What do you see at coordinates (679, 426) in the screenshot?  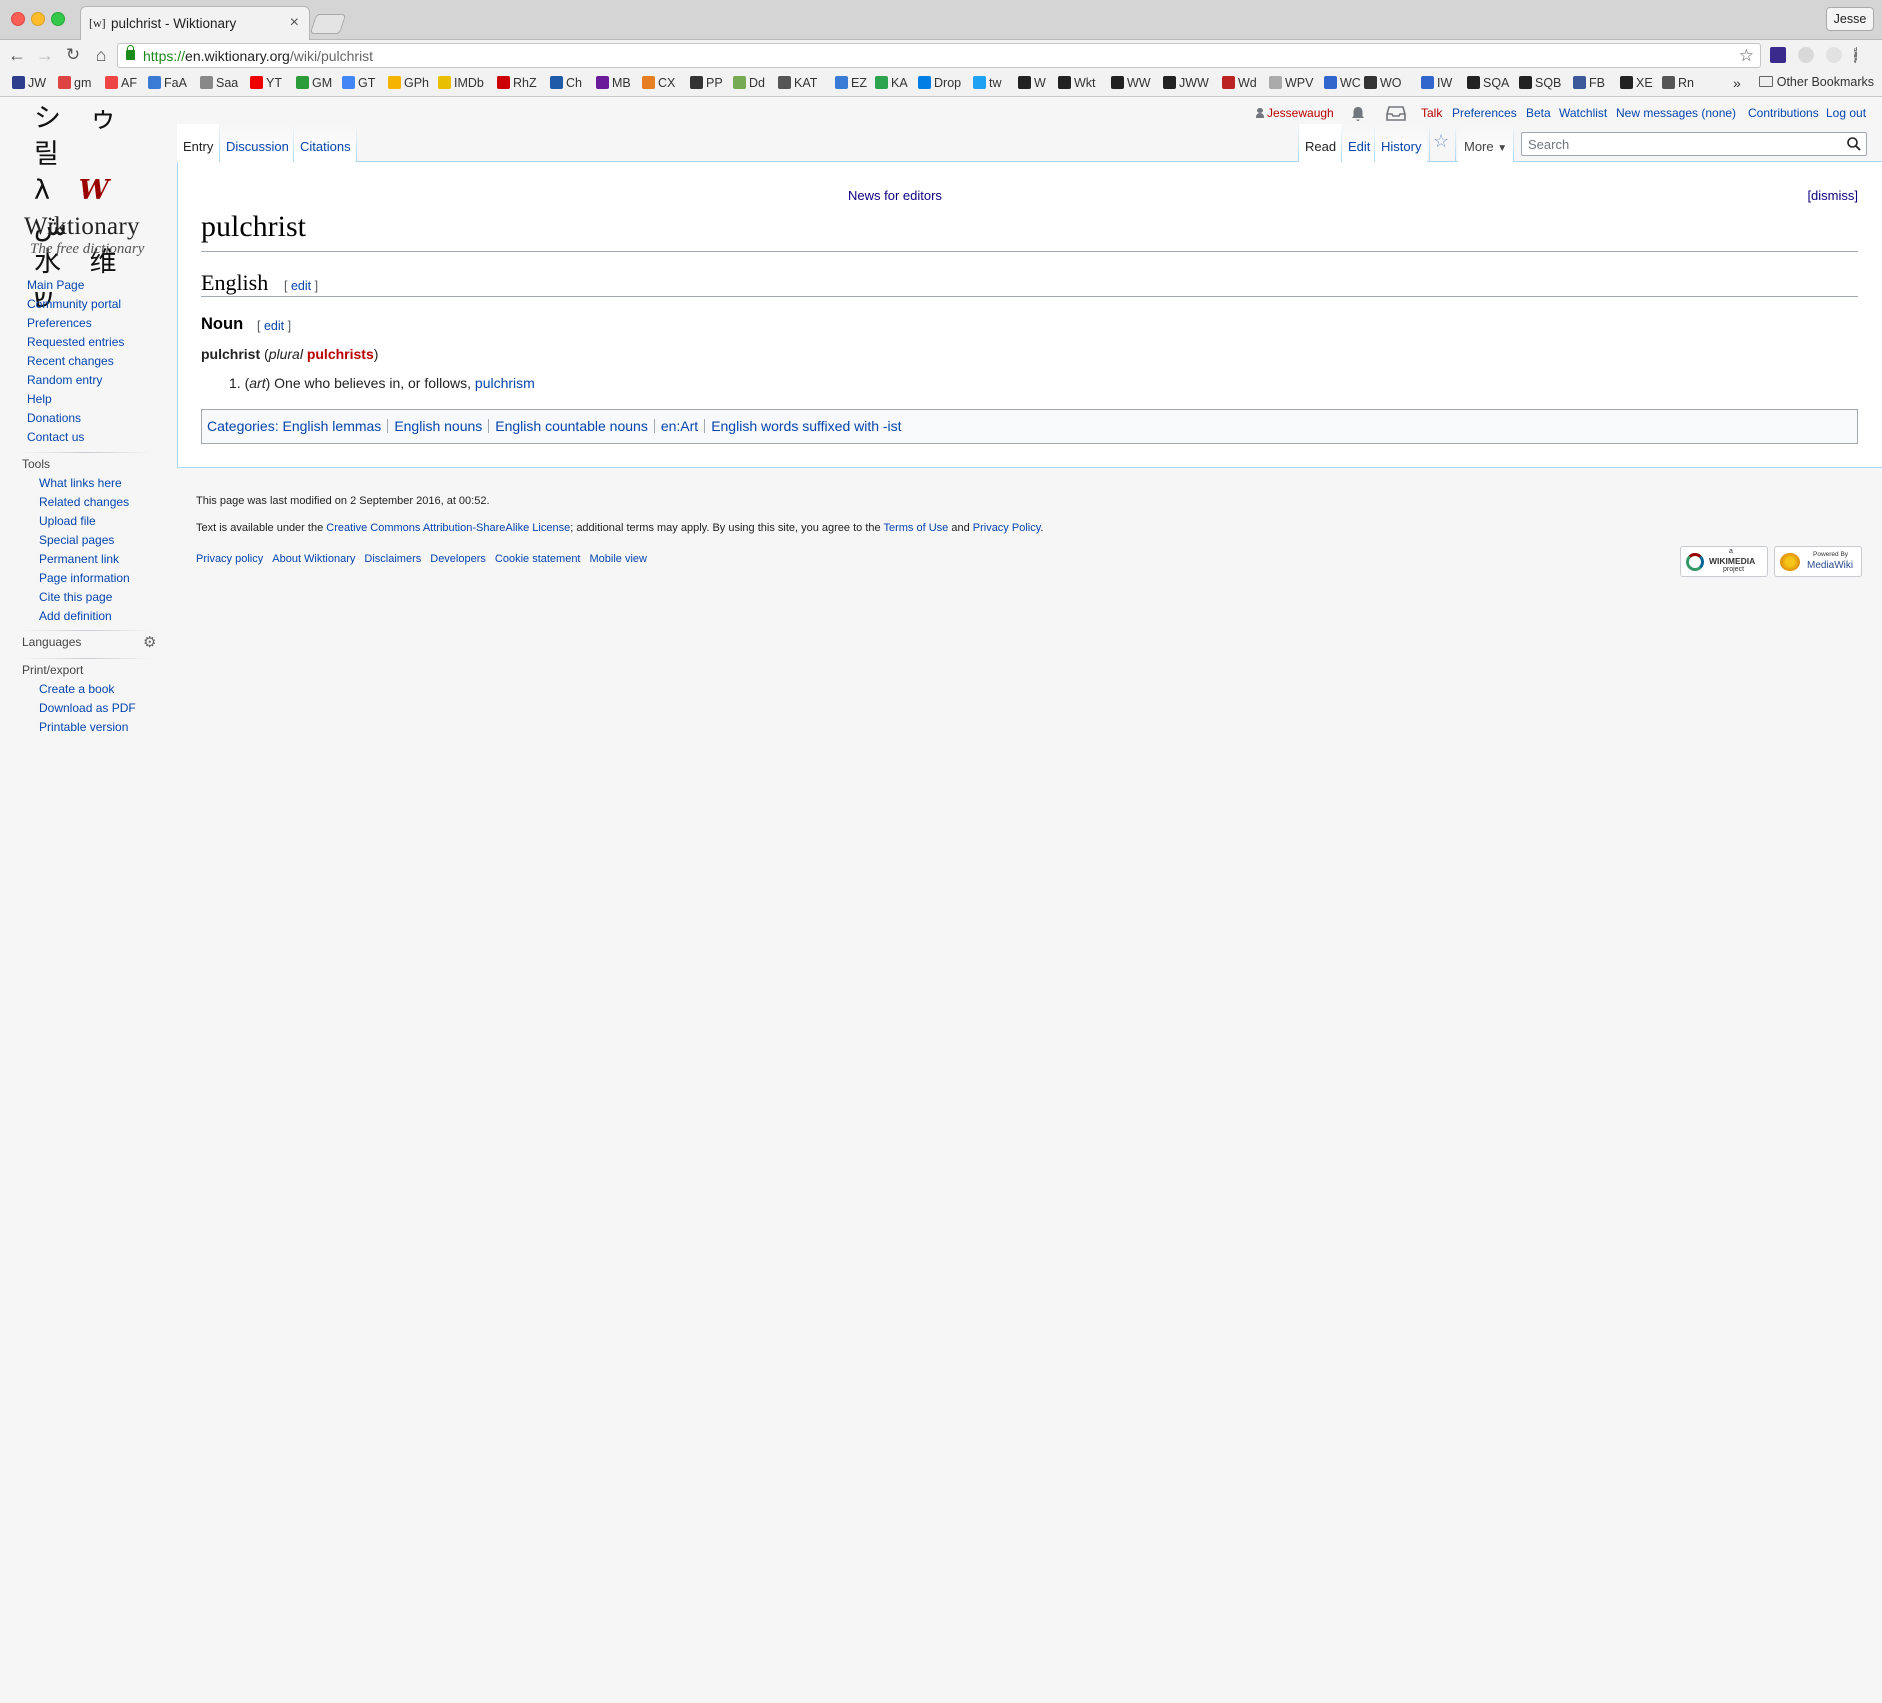 I see `category-link: en:Art` at bounding box center [679, 426].